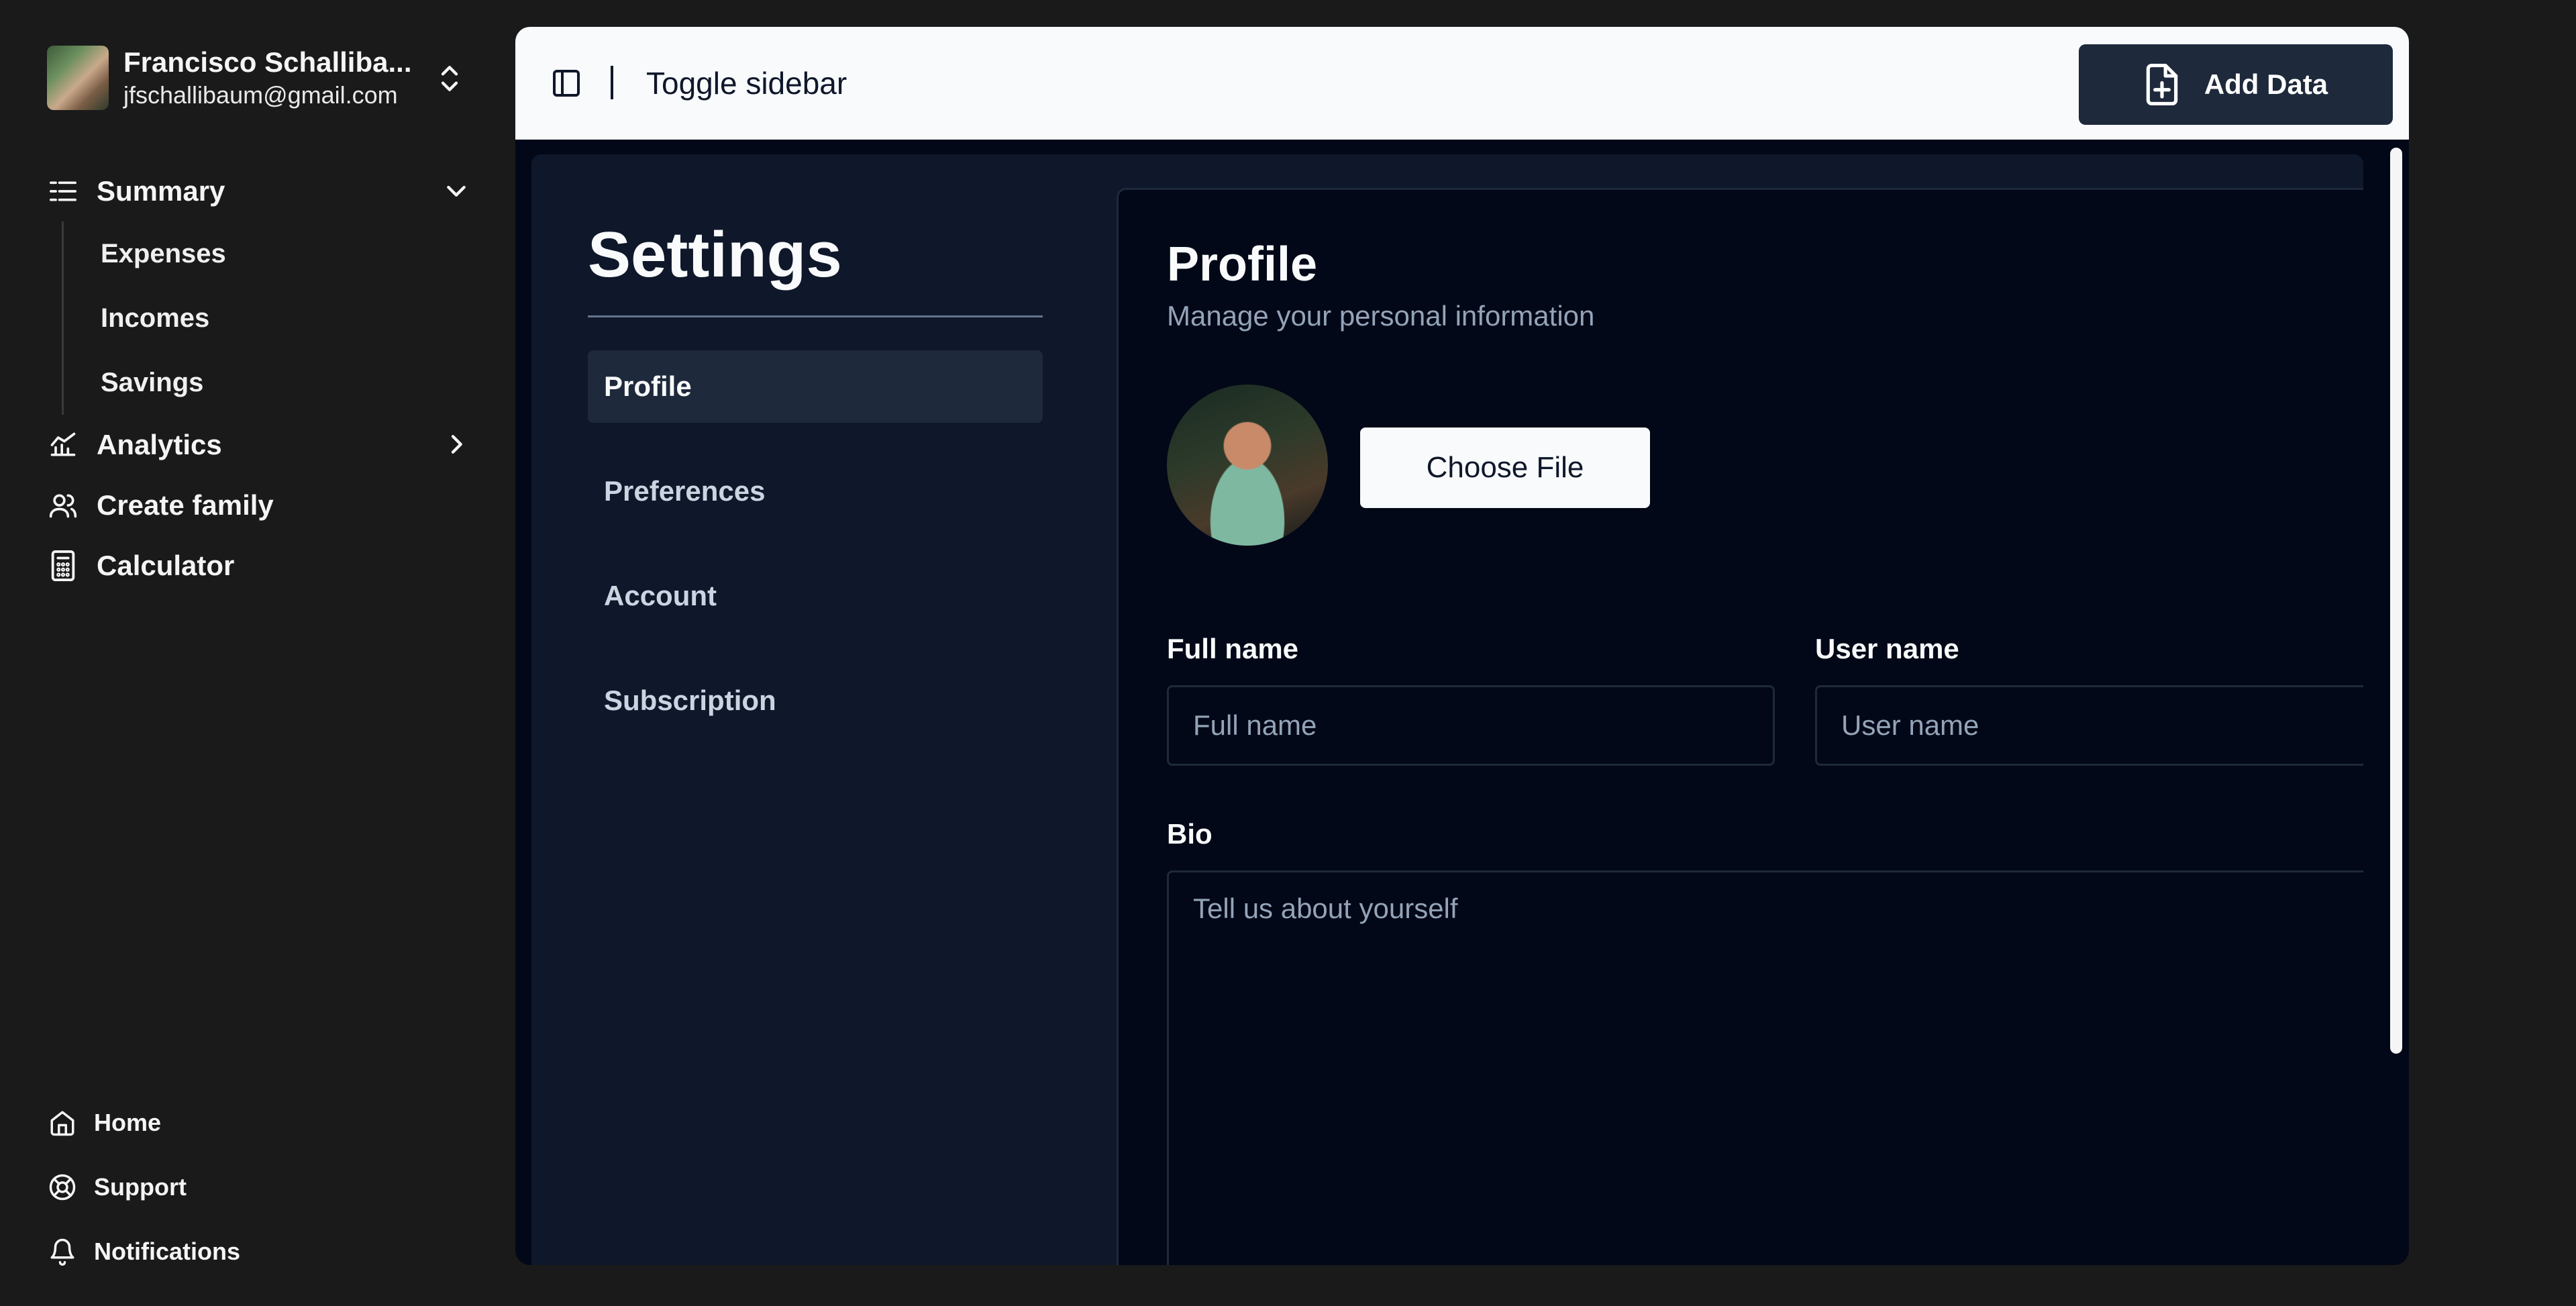 The width and height of the screenshot is (2576, 1306). I want to click on nav-item-calculator: Calculator, so click(261, 566).